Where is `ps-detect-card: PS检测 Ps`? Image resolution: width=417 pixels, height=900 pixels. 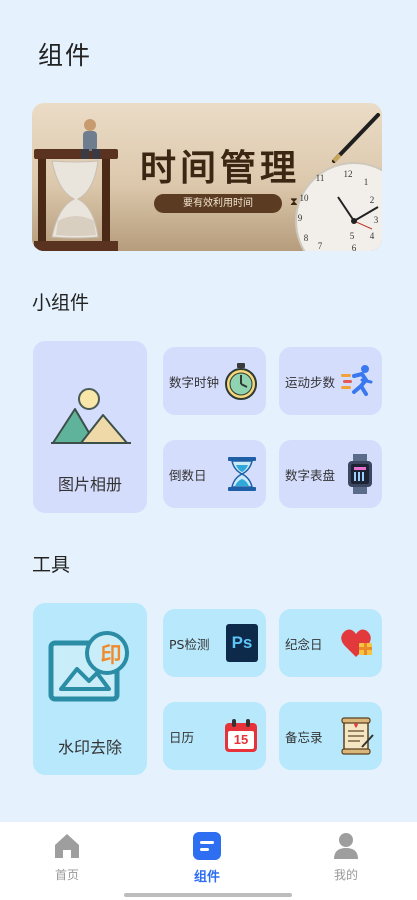
ps-detect-card: PS检测 Ps is located at coordinates (214, 643).